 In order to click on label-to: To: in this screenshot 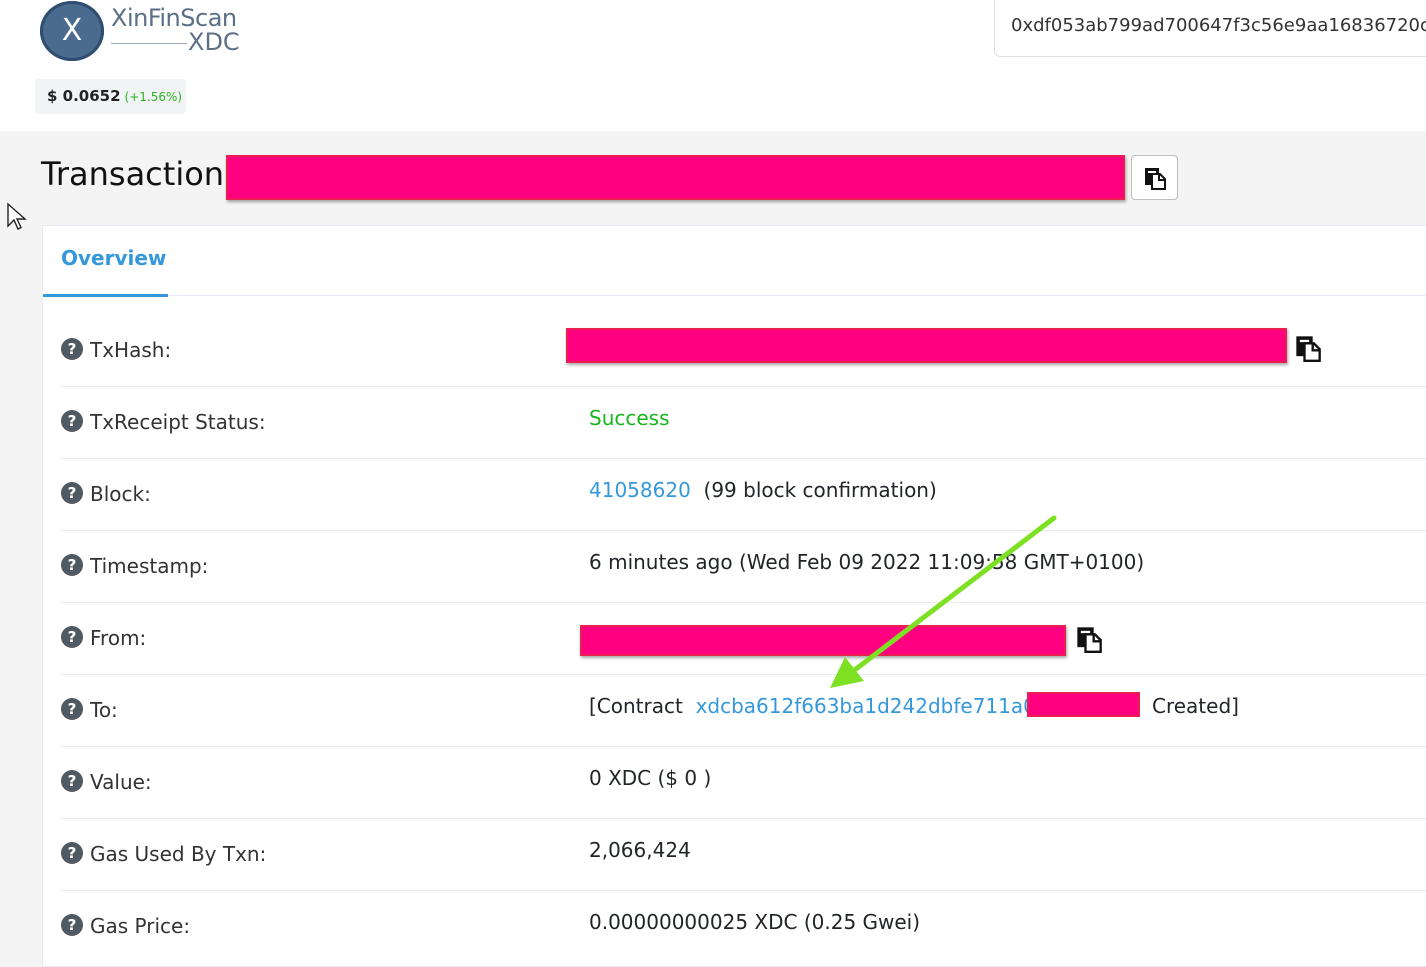, I will do `click(104, 710)`.